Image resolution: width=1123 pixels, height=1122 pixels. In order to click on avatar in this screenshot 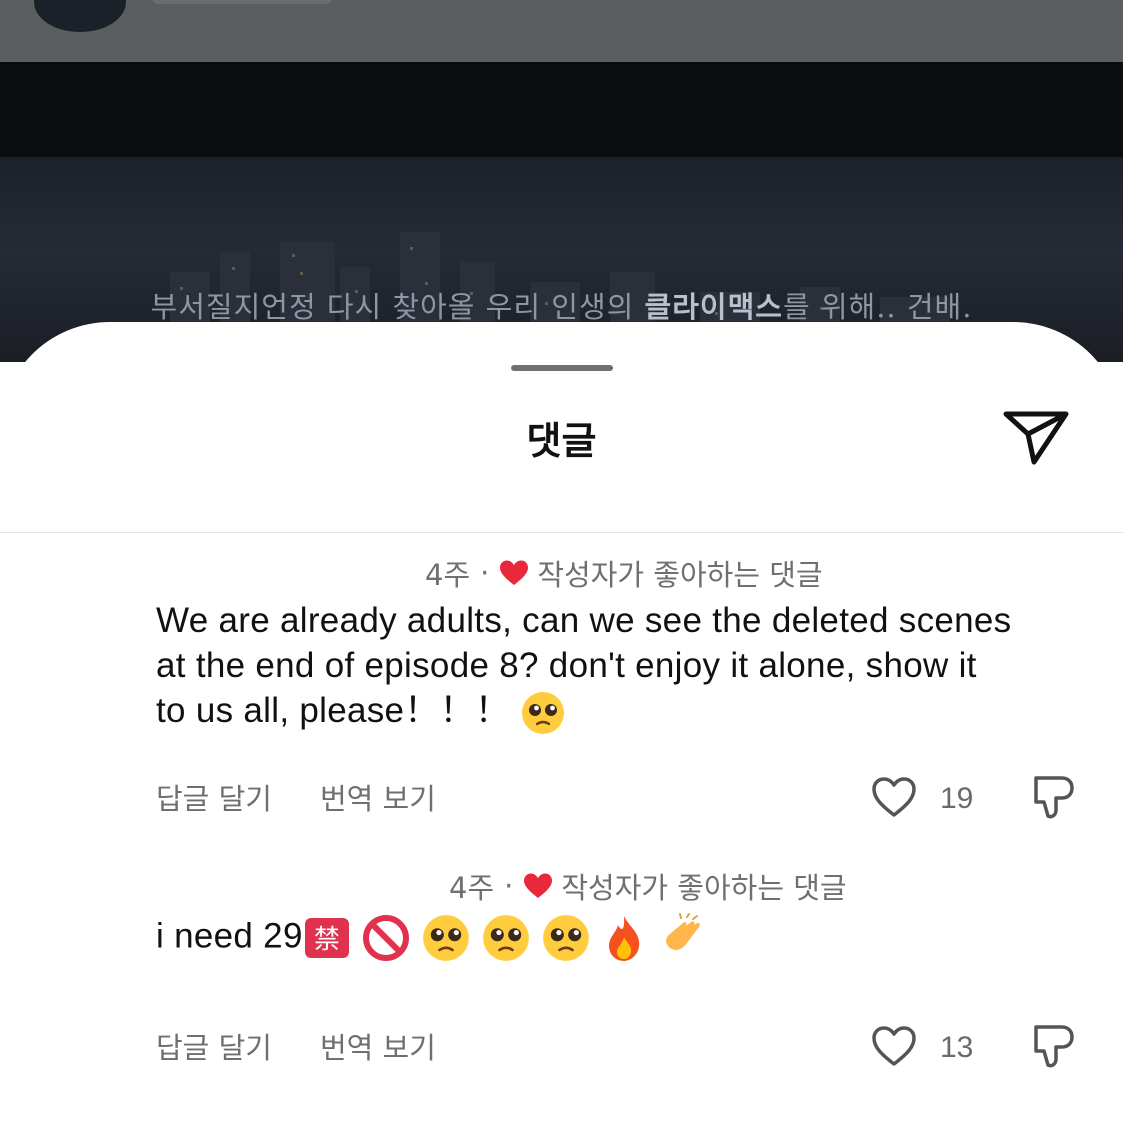, I will do `click(80, 16)`.